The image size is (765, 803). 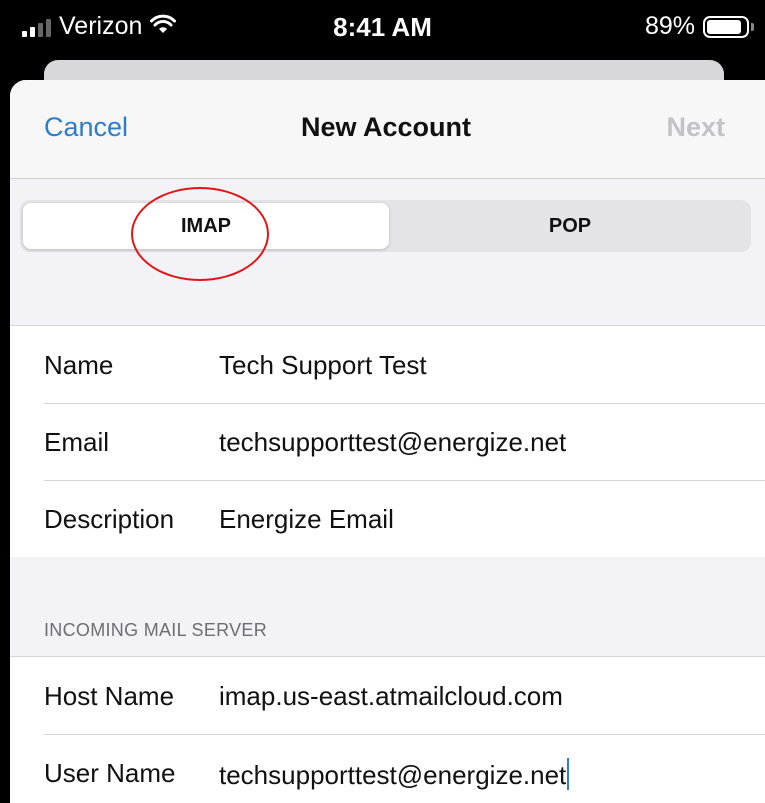 I want to click on host-name-label: Host Name, so click(x=109, y=696).